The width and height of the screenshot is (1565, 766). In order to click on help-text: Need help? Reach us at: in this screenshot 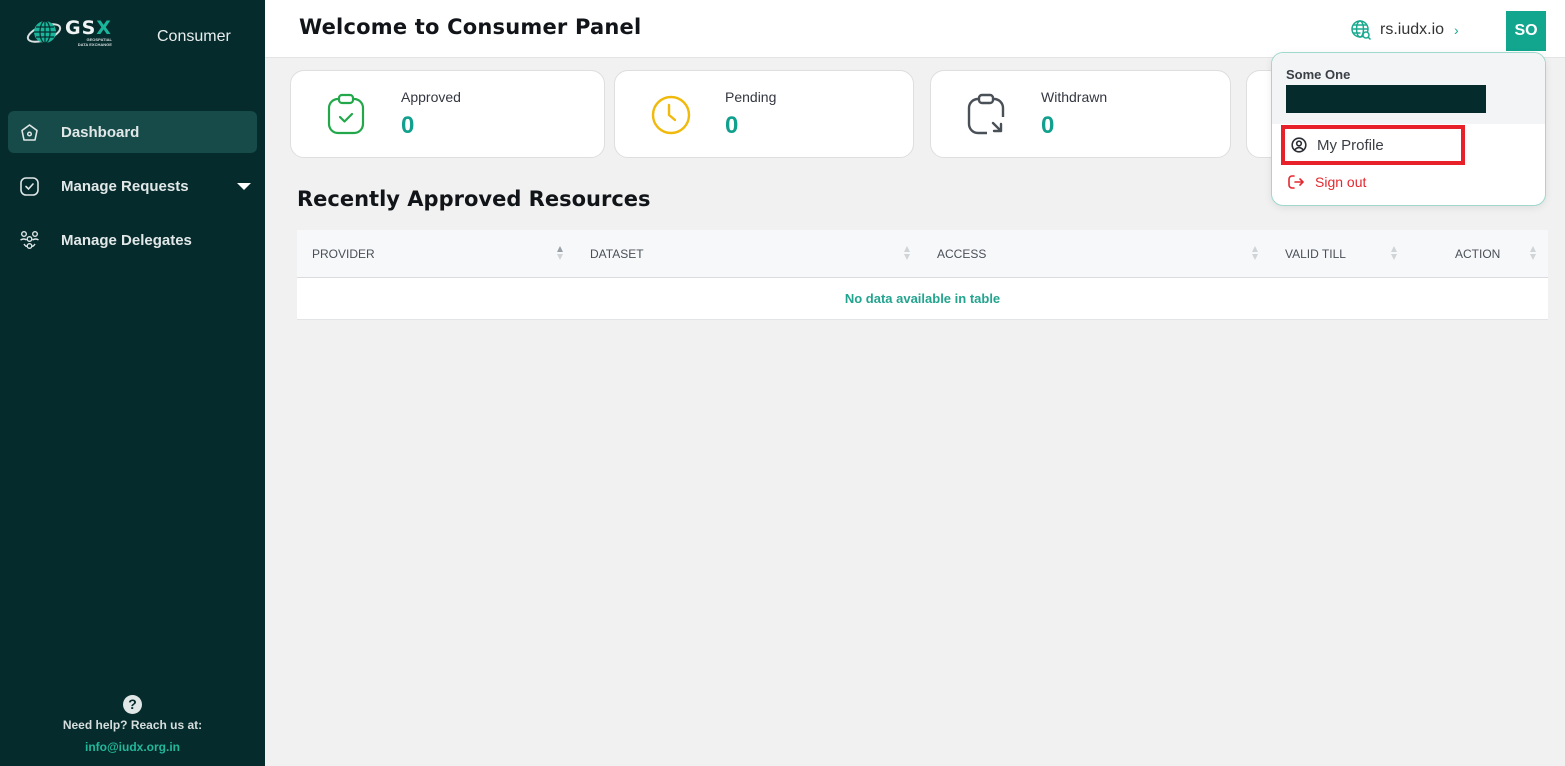, I will do `click(132, 725)`.